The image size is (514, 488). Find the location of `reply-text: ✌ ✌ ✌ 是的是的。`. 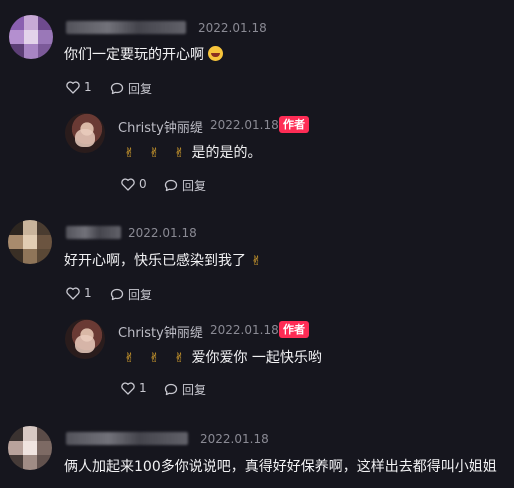

reply-text: ✌ ✌ ✌ 是的是的。 is located at coordinates (191, 152).